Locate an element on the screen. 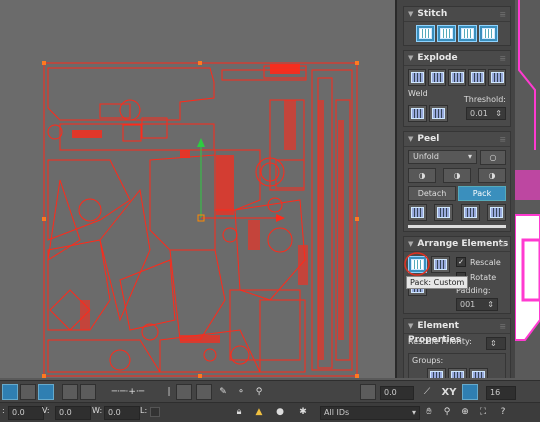 The height and width of the screenshot is (422, 540). hide-toggle-icon: ● is located at coordinates (280, 412).